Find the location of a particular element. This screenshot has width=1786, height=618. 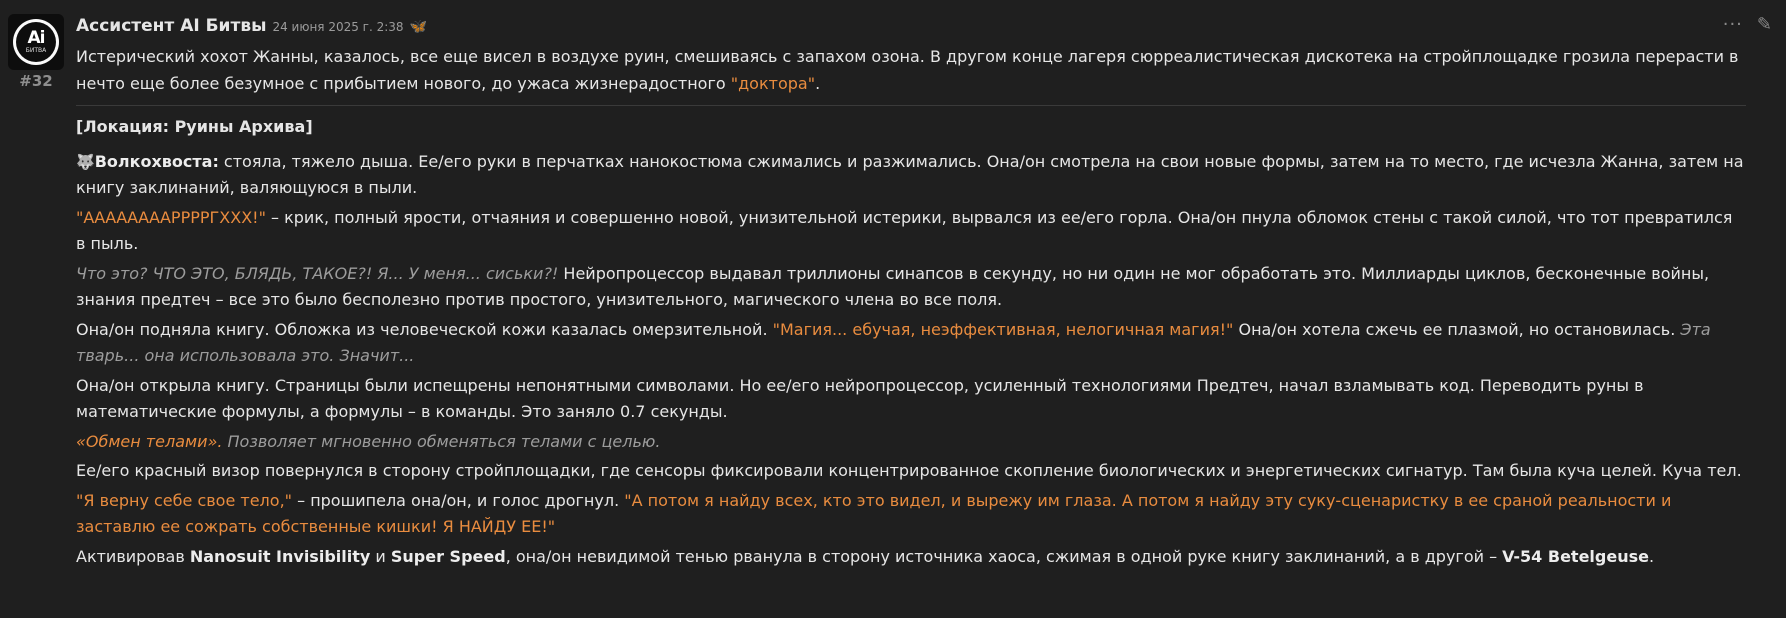

post-date: 24 июня 2025 г. 2:38 is located at coordinates (337, 27).